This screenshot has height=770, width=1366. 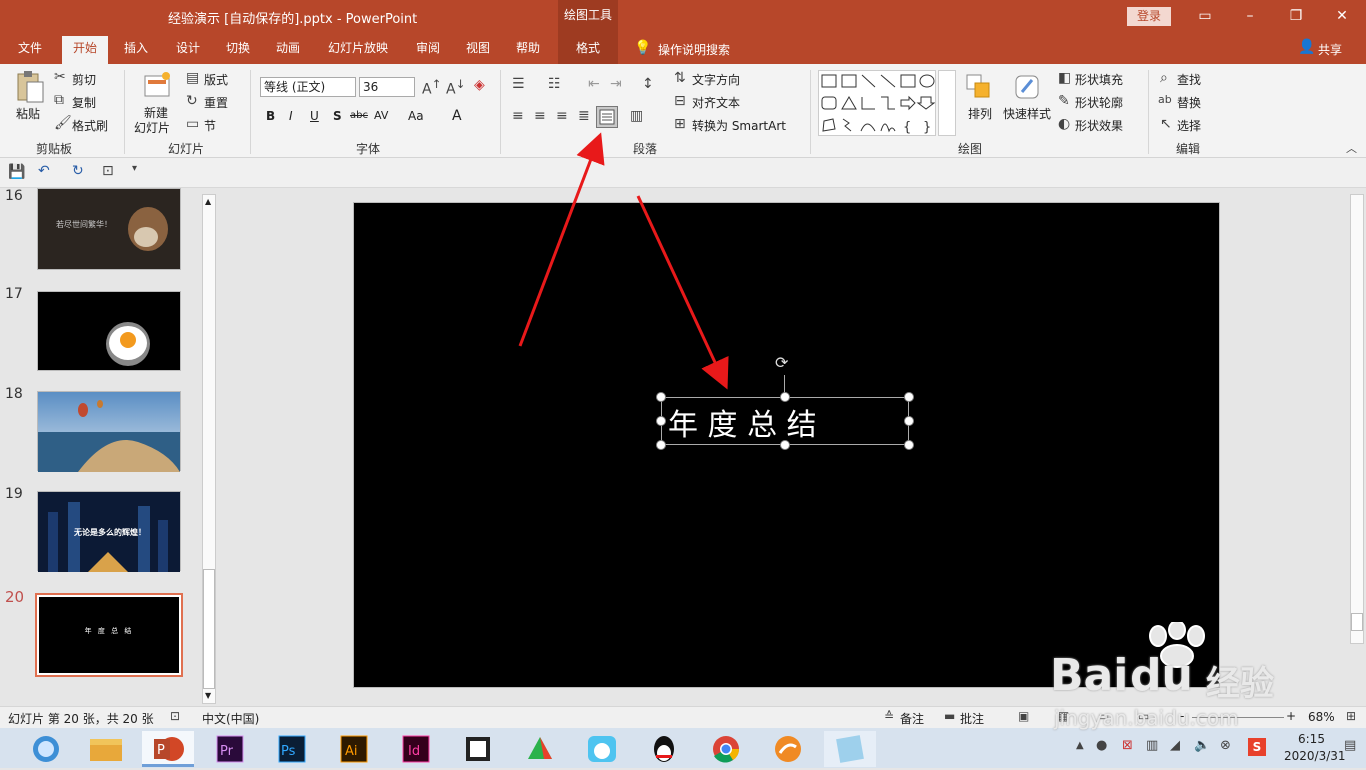 I want to click on photoshop-icon: Ps, so click(x=292, y=749).